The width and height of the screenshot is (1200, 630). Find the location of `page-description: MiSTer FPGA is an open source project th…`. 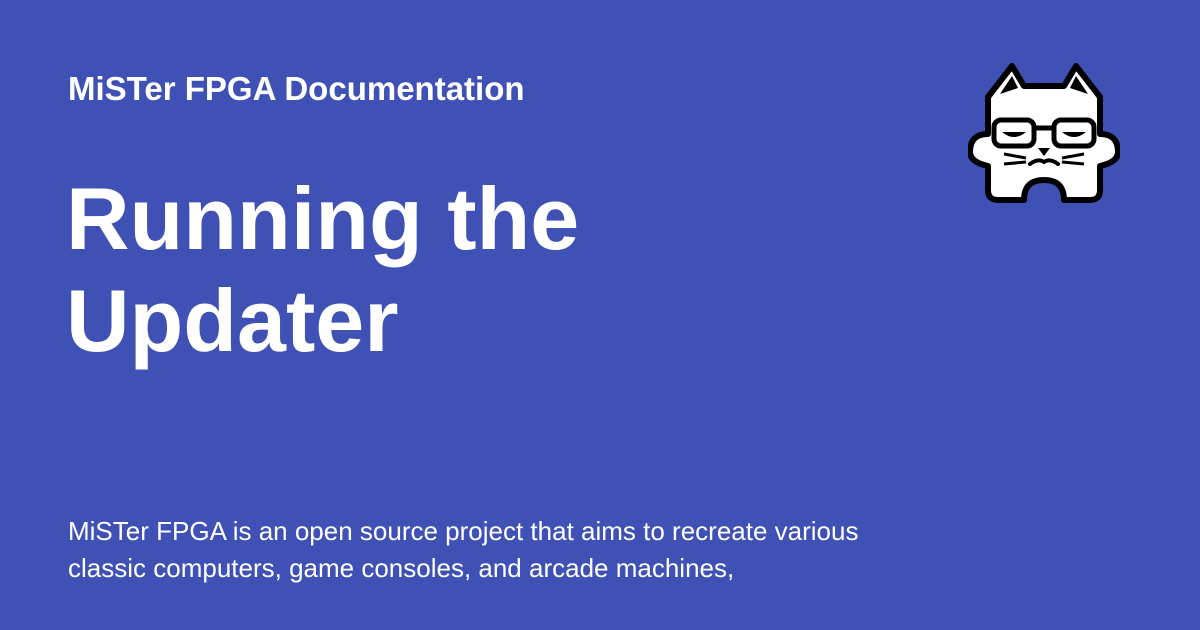

page-description: MiSTer FPGA is an open source project th… is located at coordinates (463, 549).